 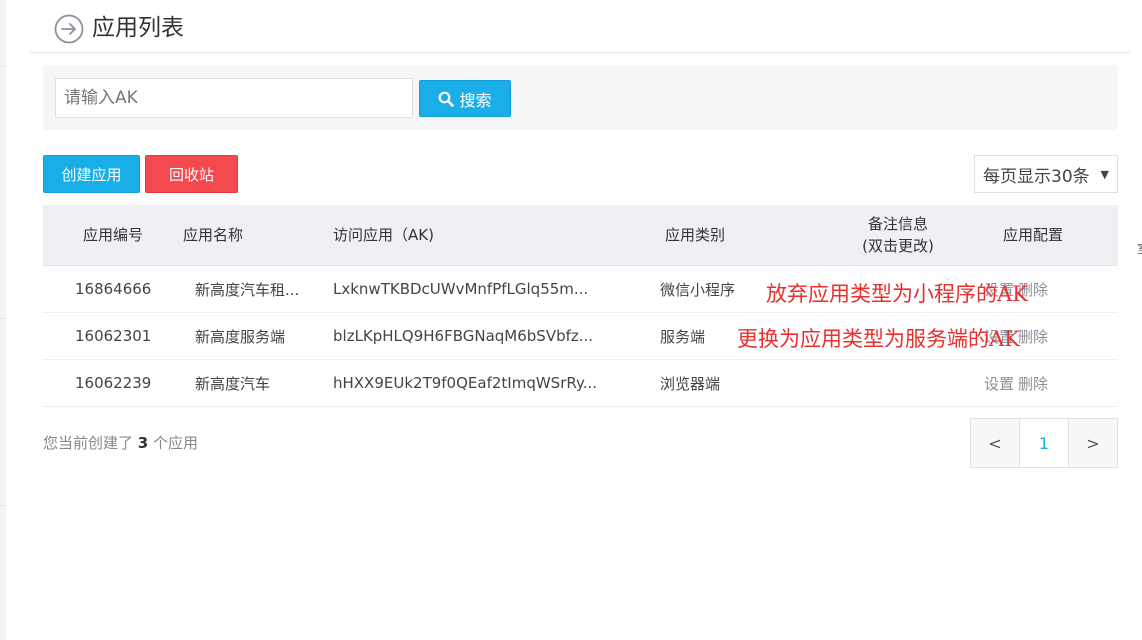 I want to click on cell-app-name: 新高度汽车, so click(x=233, y=383).